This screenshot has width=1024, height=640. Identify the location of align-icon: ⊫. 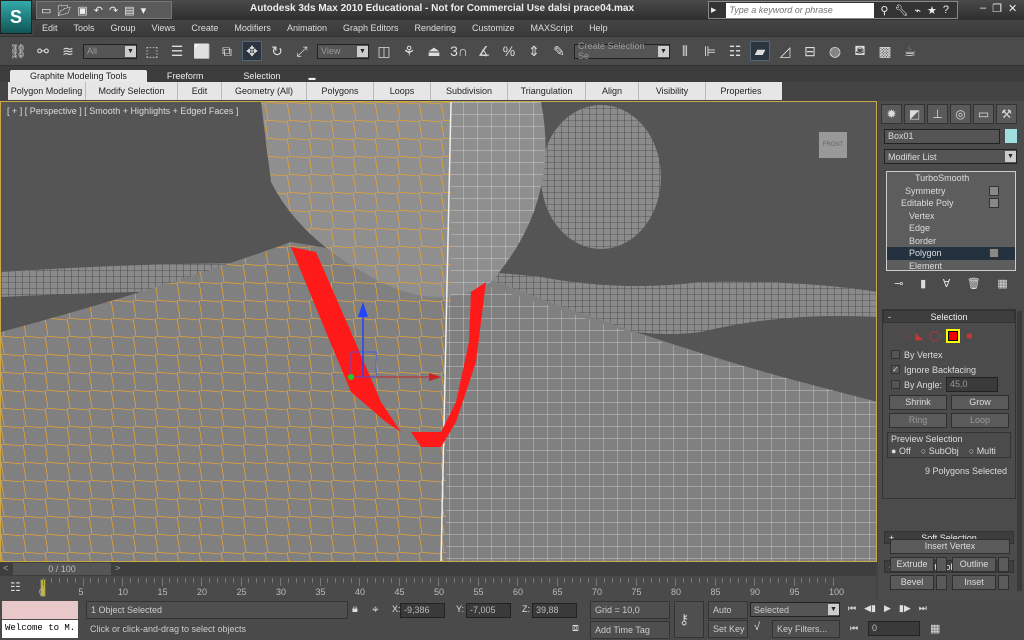
(710, 51).